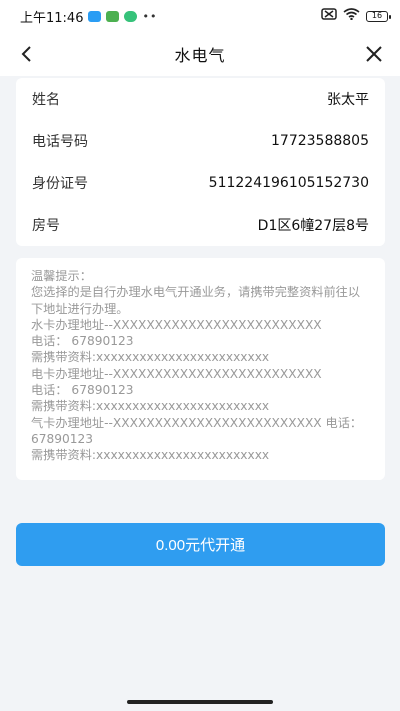 The image size is (400, 711). I want to click on close-icon, so click(374, 54).